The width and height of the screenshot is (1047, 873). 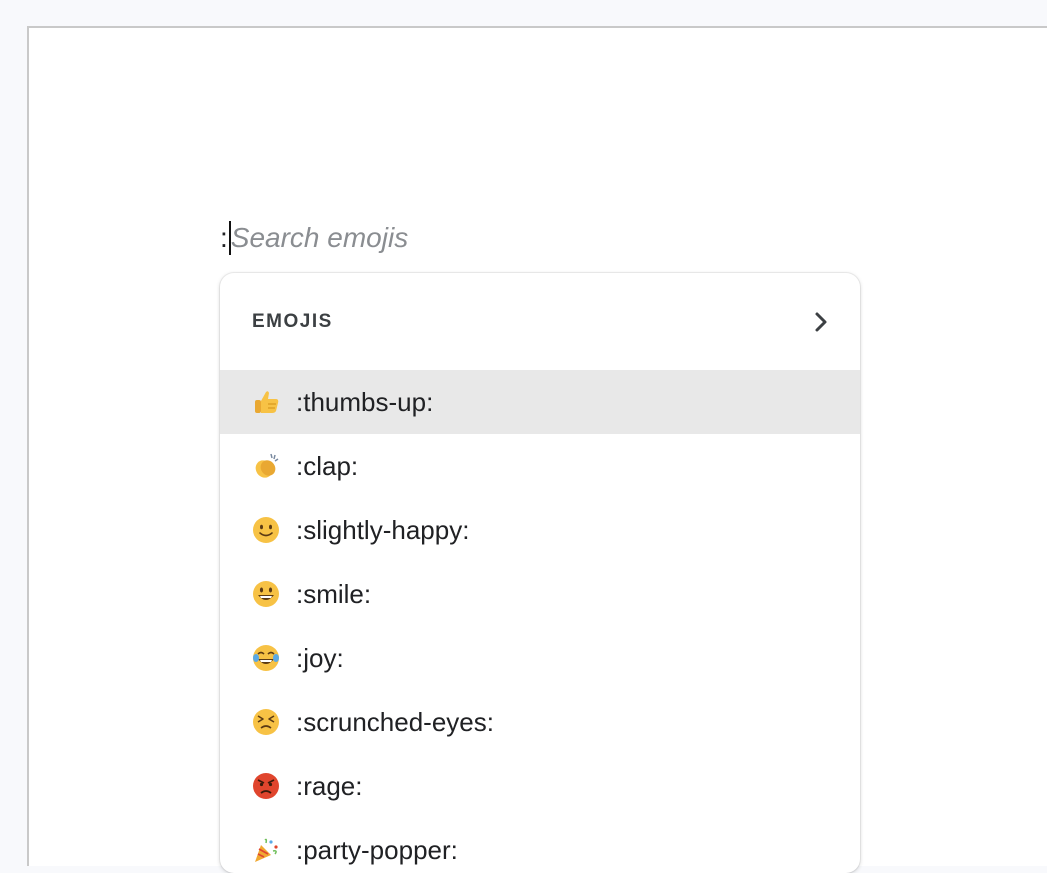 What do you see at coordinates (266, 530) in the screenshot?
I see `slightly-happy-icon` at bounding box center [266, 530].